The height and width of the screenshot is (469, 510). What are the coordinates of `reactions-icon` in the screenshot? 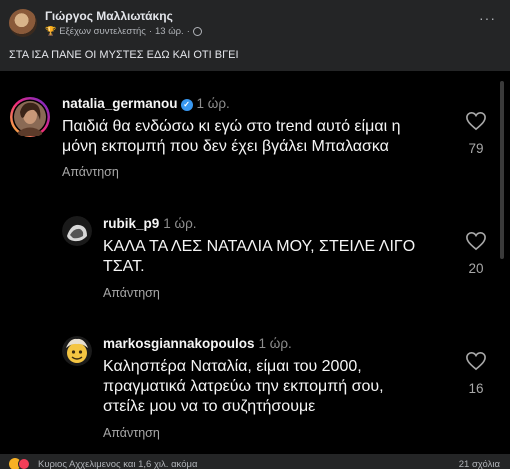 It's located at (21, 463).